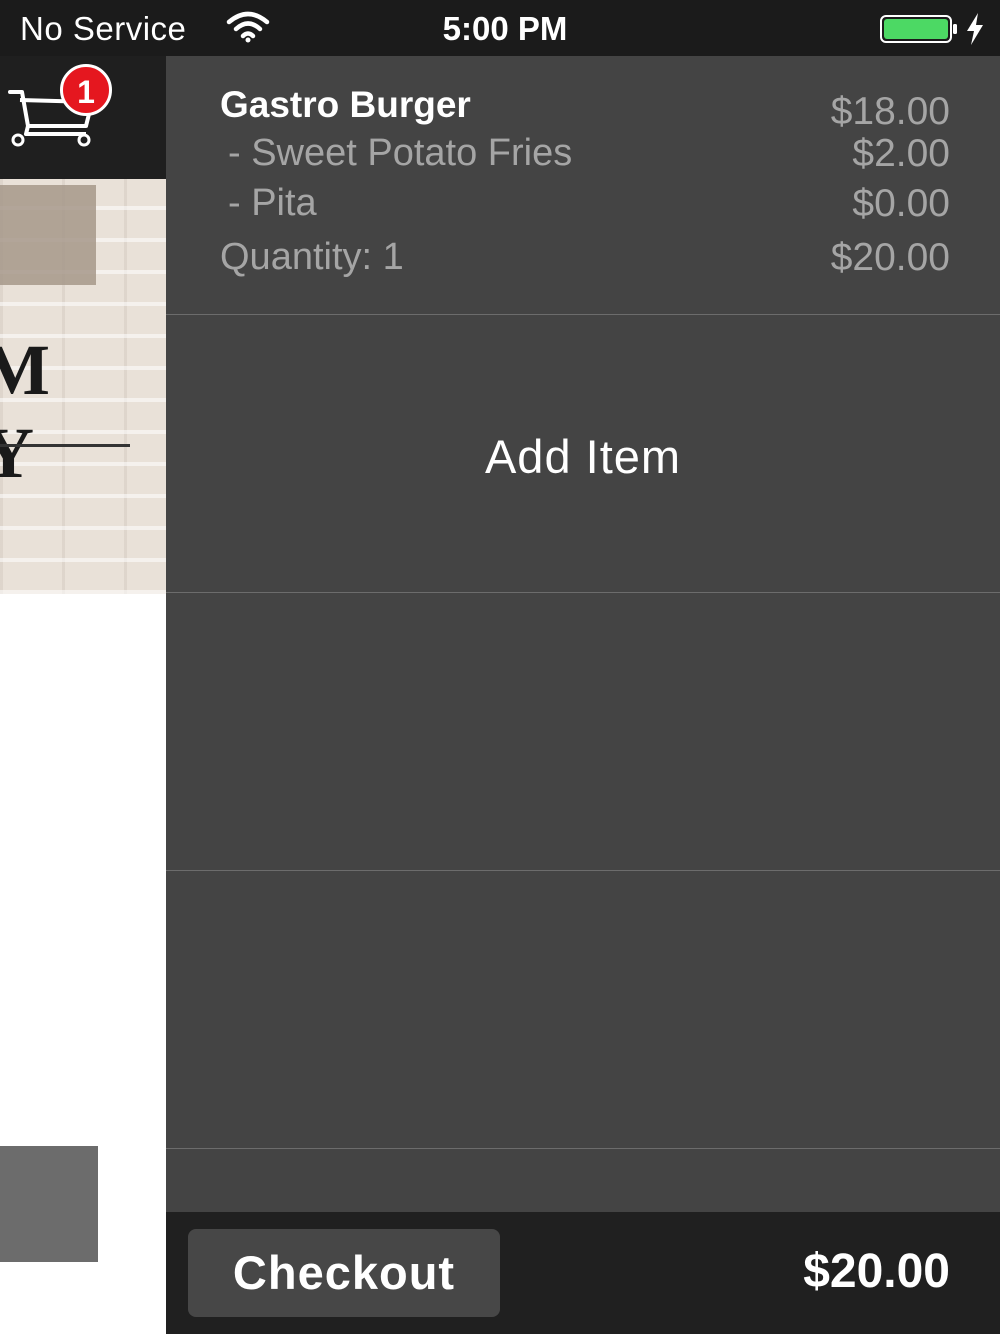 This screenshot has height=1334, width=1000. I want to click on item-price: $18.00, so click(890, 111).